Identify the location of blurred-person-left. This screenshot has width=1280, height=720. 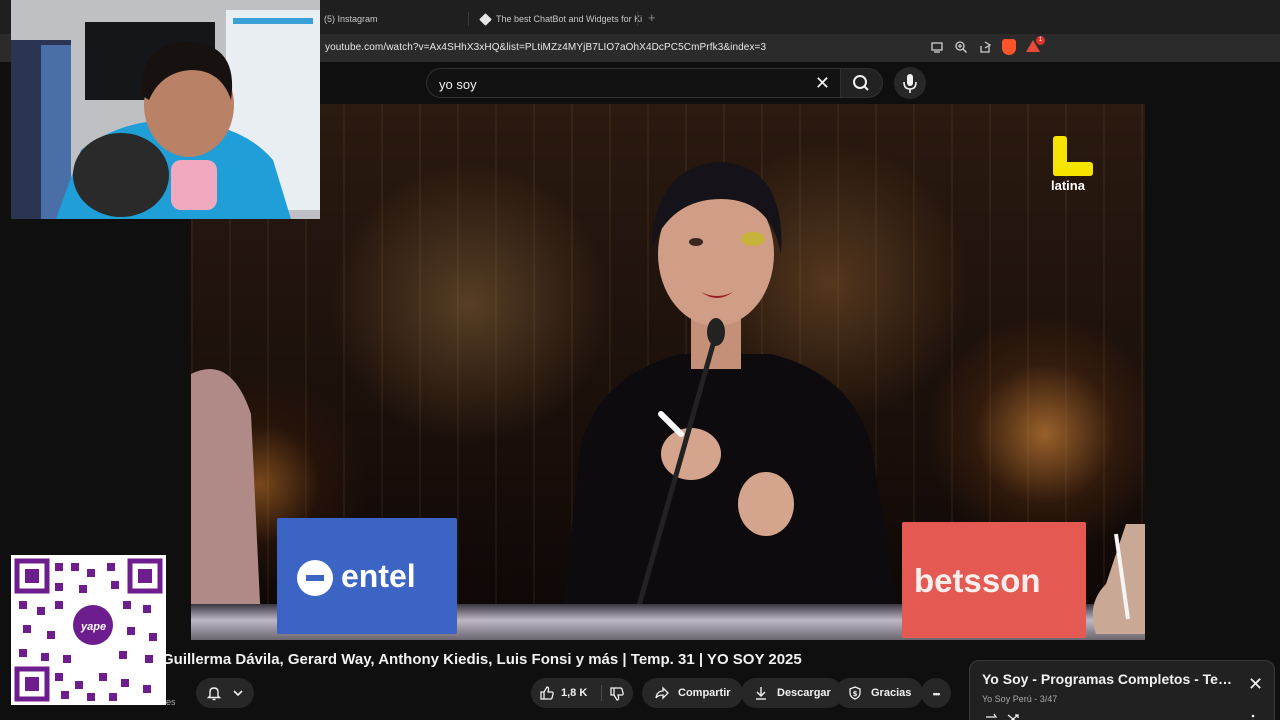
(226, 496).